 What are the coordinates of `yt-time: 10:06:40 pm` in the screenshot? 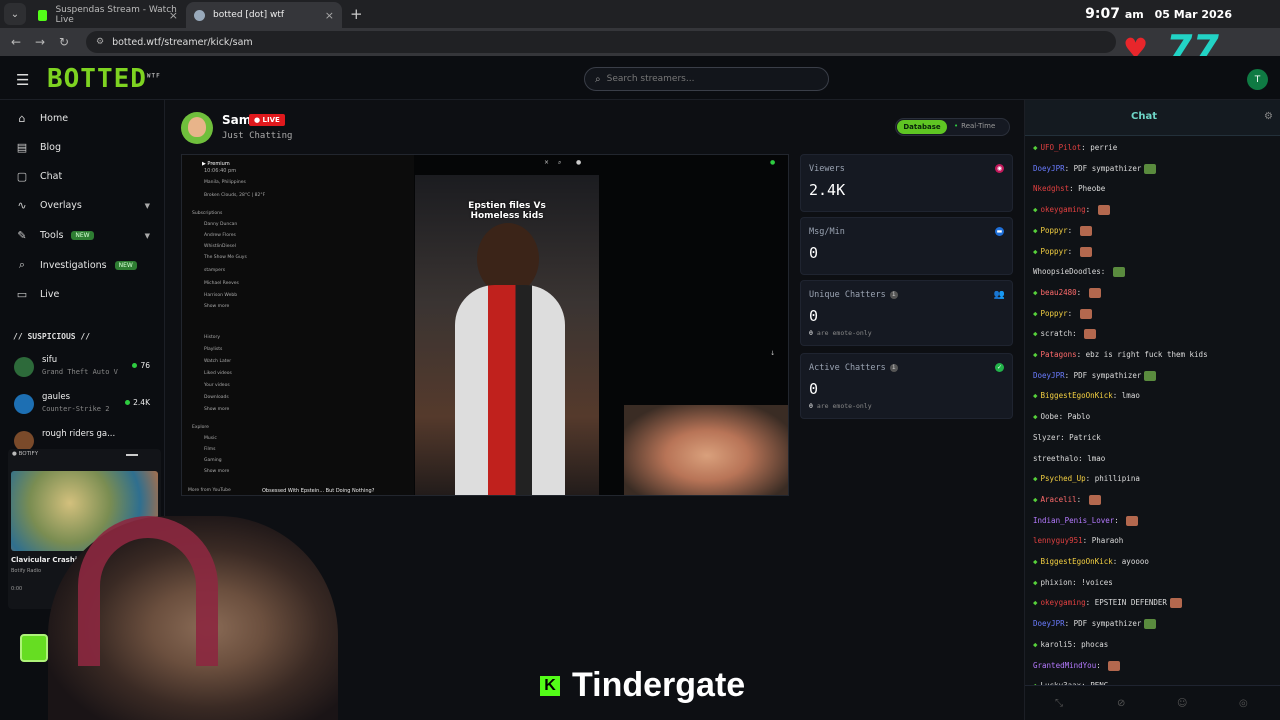 It's located at (220, 171).